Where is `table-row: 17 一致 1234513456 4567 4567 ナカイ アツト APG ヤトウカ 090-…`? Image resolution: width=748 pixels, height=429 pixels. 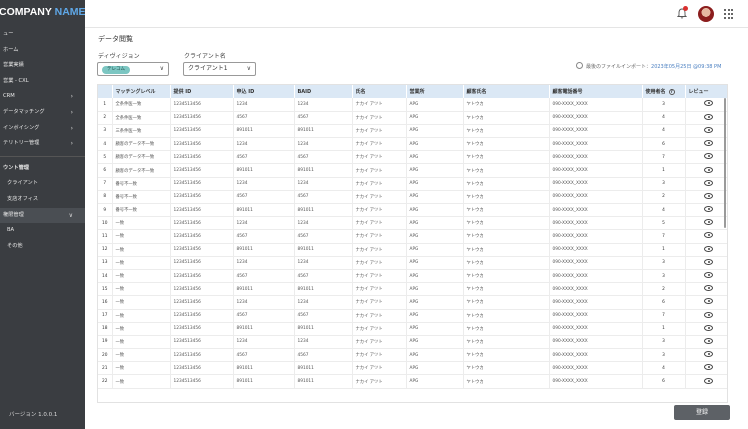 table-row: 17 一致 1234513456 4567 4567 ナカイ アツト APG ヤトウカ 090-… is located at coordinates (412, 316).